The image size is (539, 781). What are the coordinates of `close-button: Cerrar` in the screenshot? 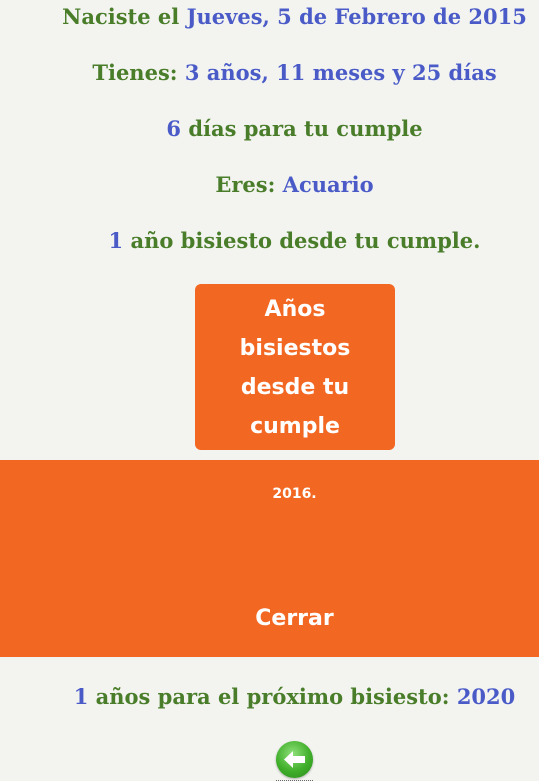 It's located at (269, 619).